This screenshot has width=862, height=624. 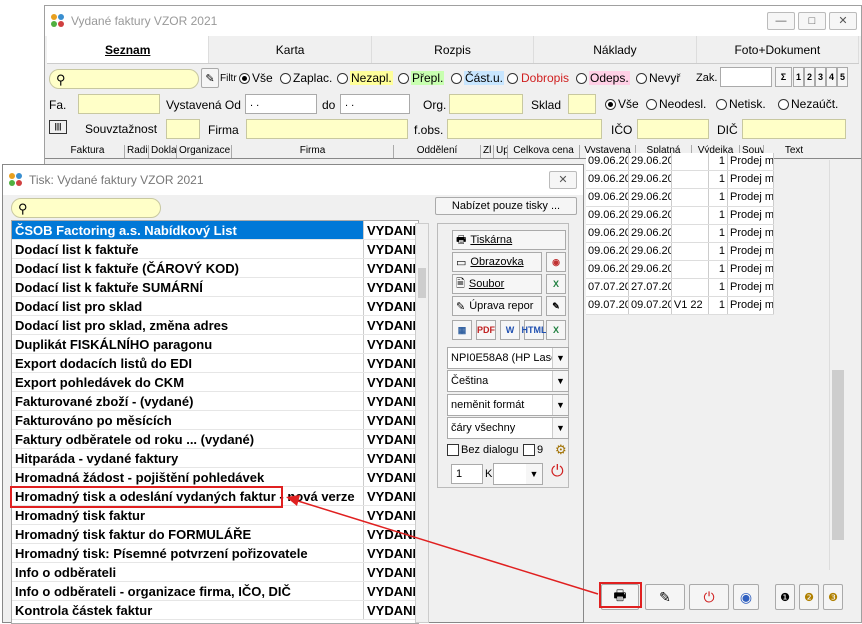 I want to click on maximize-button: □, so click(x=812, y=21).